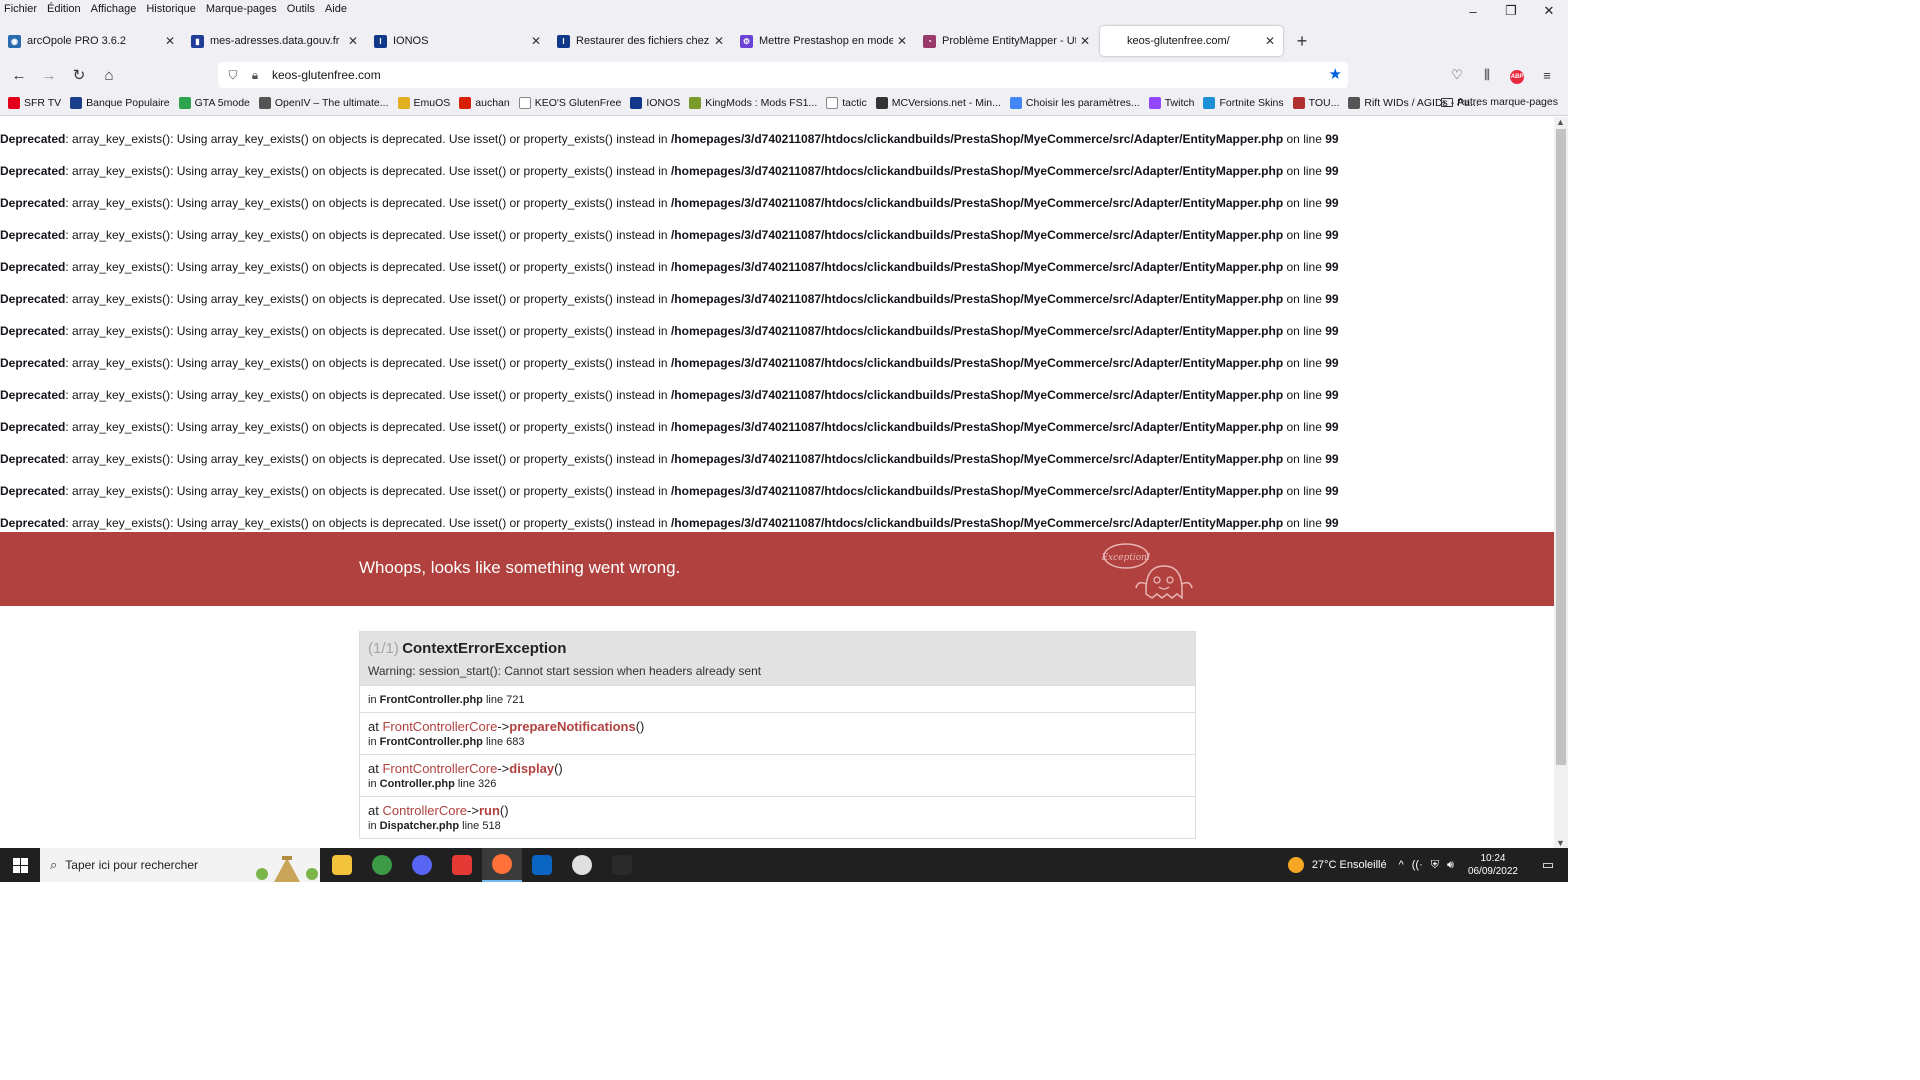  I want to click on minimize-button: –, so click(1473, 11).